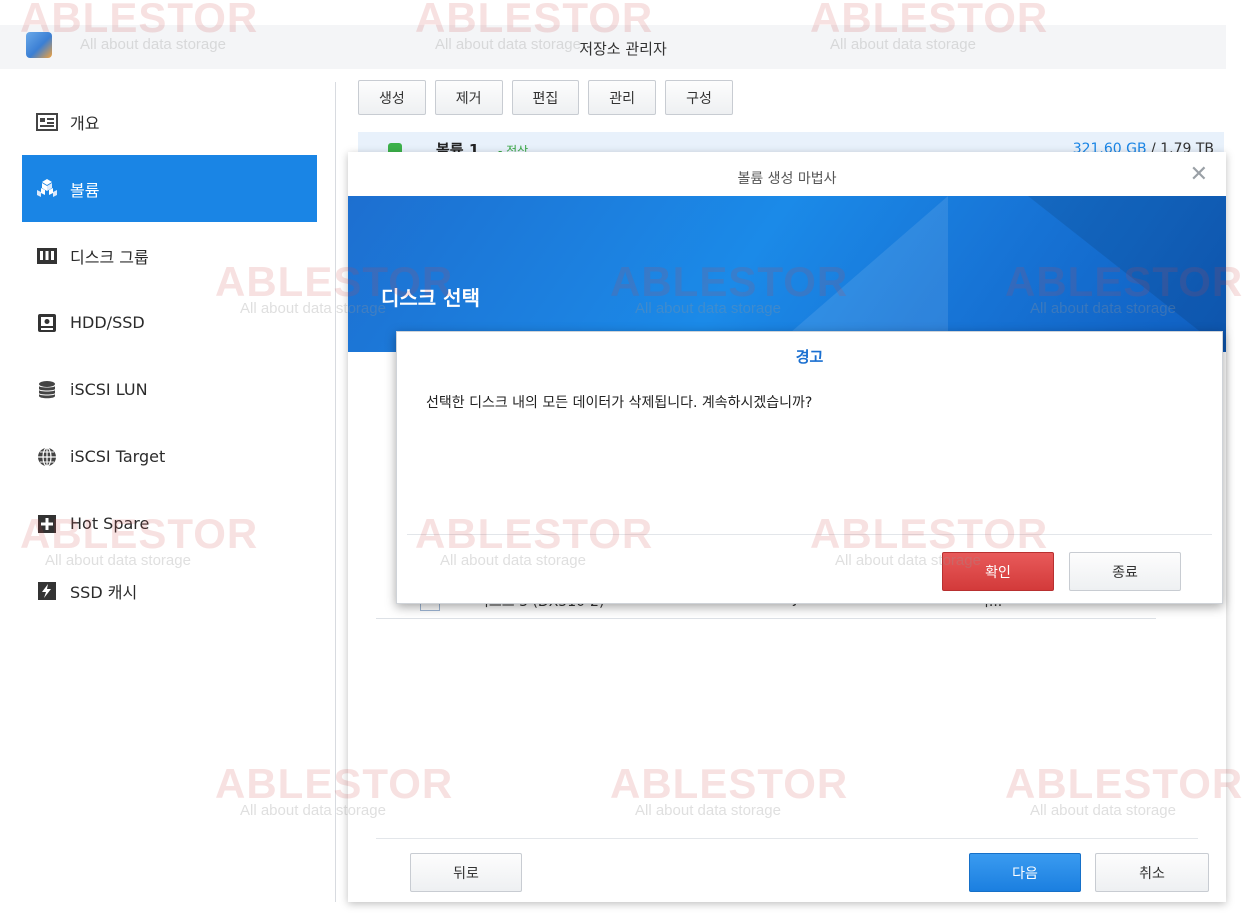  What do you see at coordinates (169, 590) in the screenshot?
I see `sidebar-item-ssd-cache: SSD 캐시` at bounding box center [169, 590].